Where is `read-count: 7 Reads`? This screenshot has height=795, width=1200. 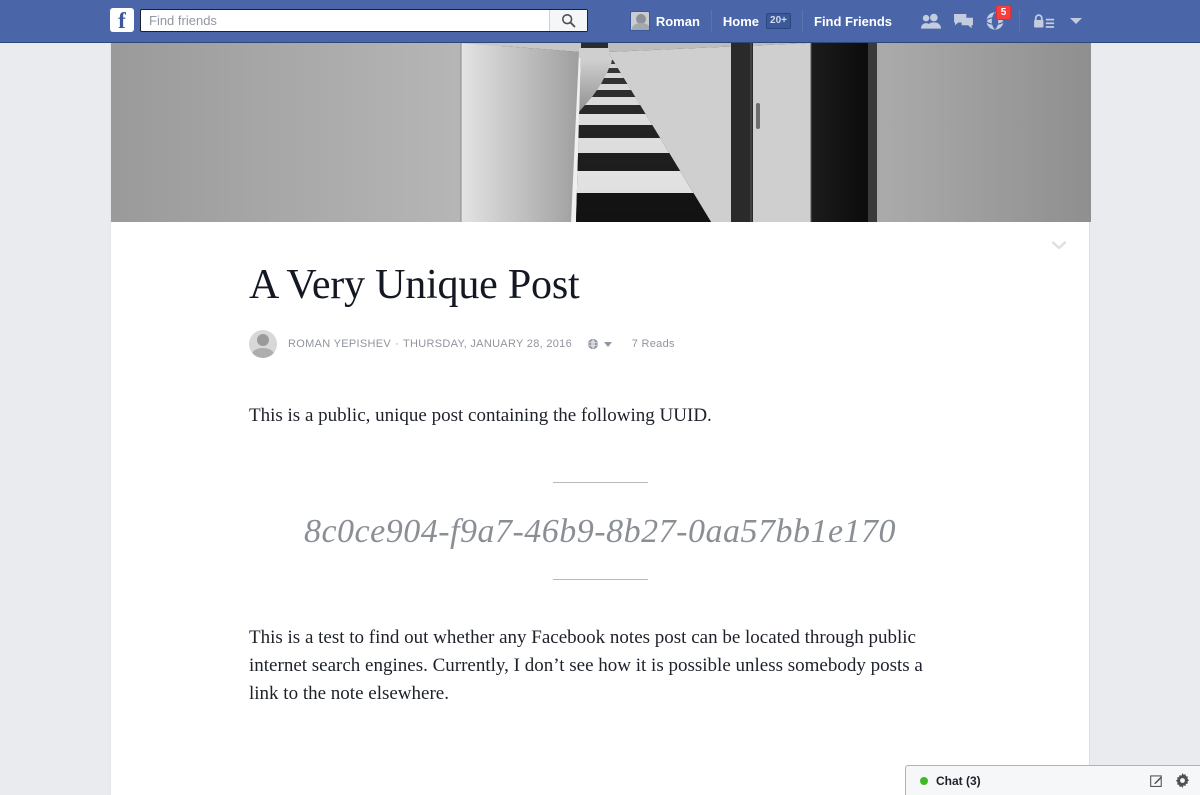
read-count: 7 Reads is located at coordinates (653, 343).